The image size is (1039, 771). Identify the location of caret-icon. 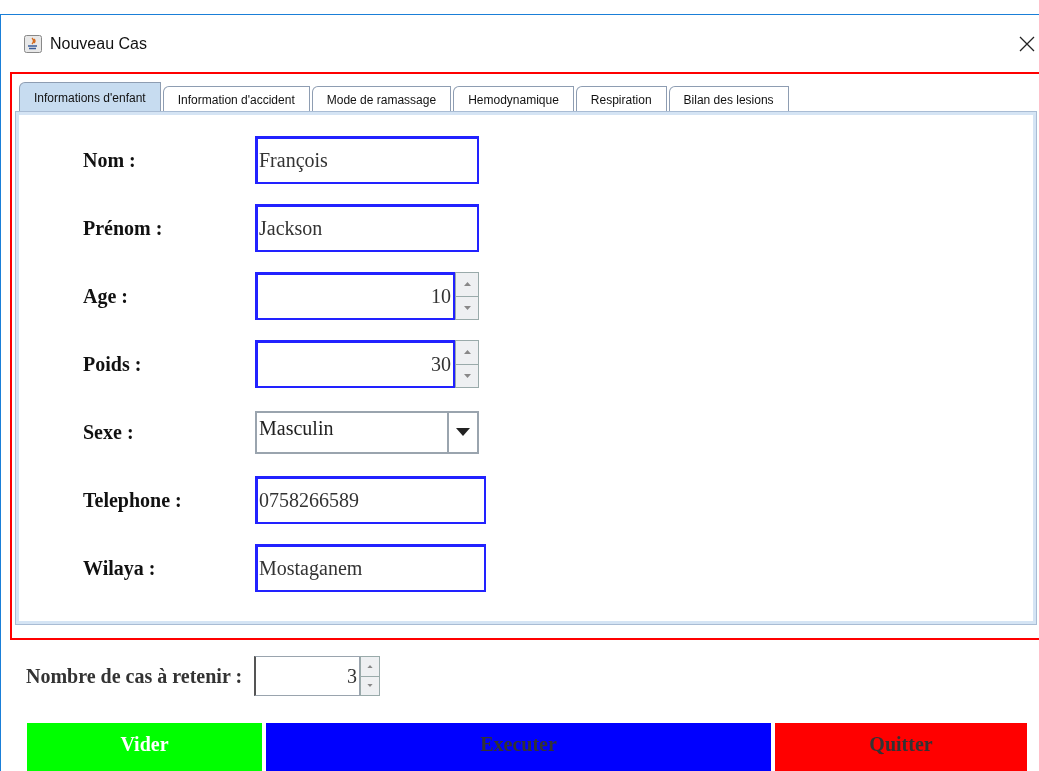
(463, 432).